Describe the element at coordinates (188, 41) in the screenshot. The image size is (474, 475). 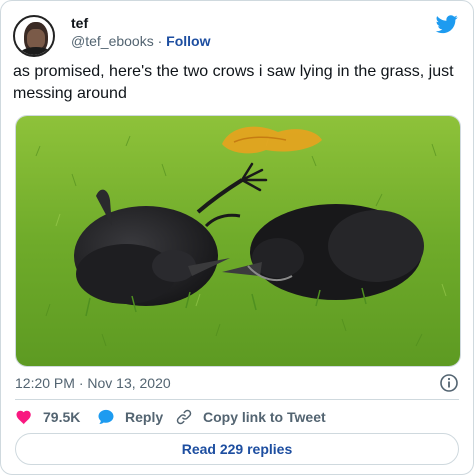
I see `follow-button: Follow` at that location.